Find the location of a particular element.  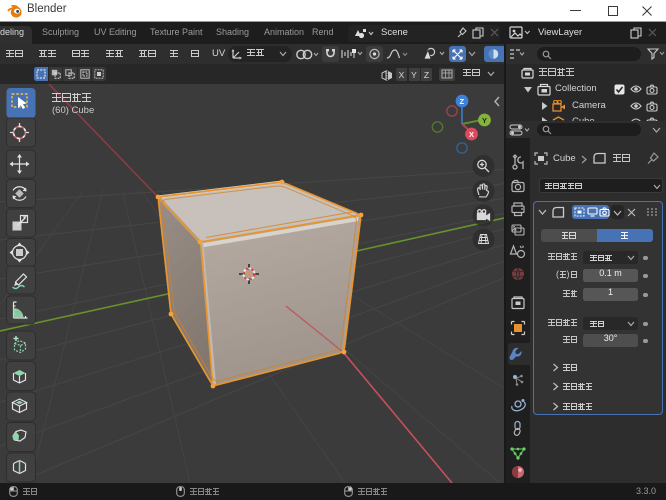

svg-text: X is located at coordinates (471, 134).